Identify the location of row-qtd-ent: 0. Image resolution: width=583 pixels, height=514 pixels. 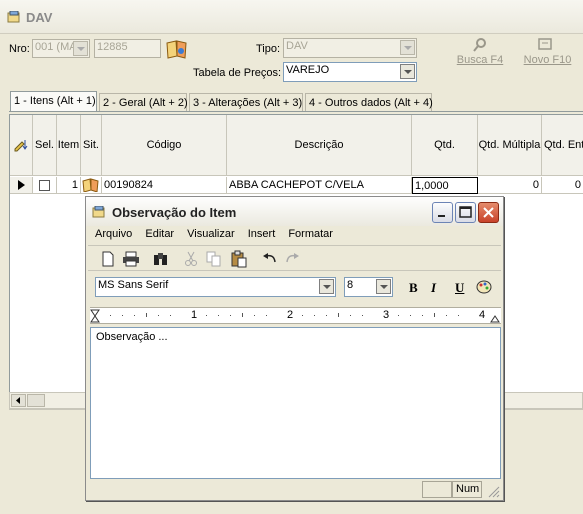
(562, 185).